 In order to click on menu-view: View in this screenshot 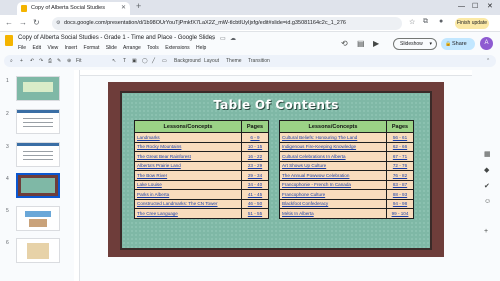, I will do `click(52, 48)`.